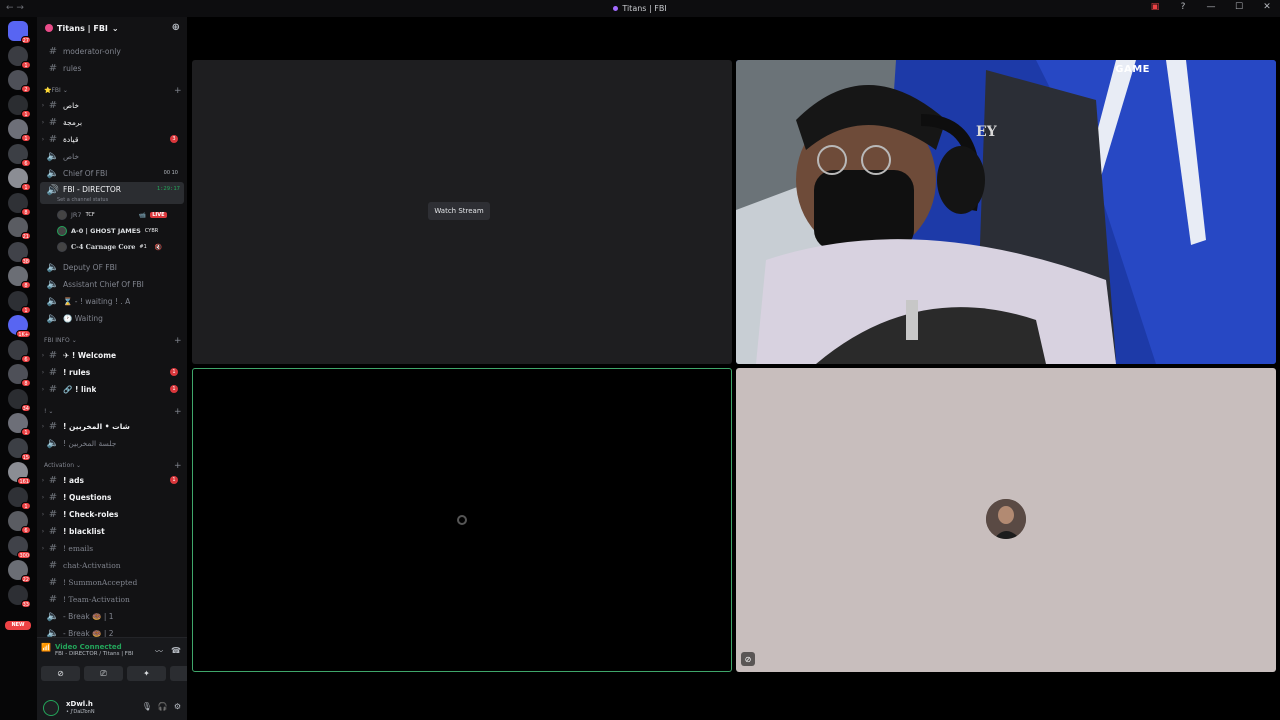  What do you see at coordinates (19, 449) in the screenshot?
I see `server-icon: 15` at bounding box center [19, 449].